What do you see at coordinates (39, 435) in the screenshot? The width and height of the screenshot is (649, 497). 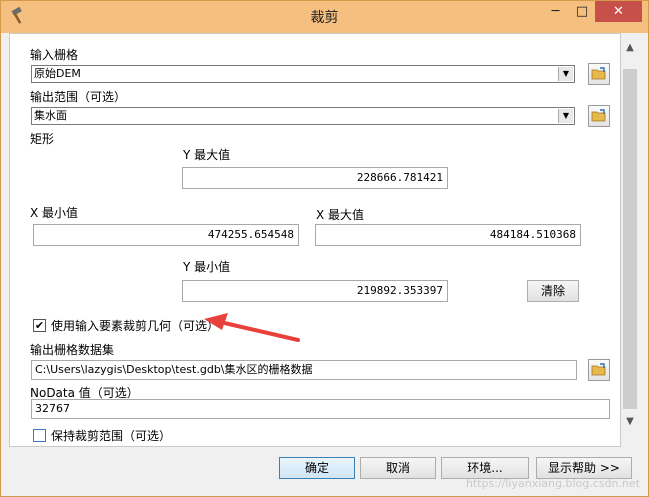 I see `keep-extent-checkbox` at bounding box center [39, 435].